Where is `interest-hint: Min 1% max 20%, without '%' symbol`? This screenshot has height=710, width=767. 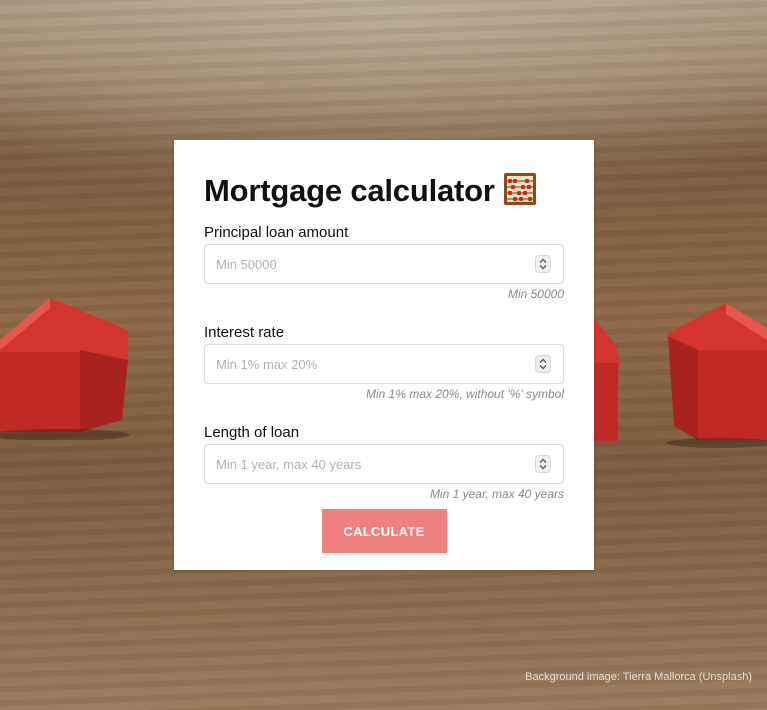 interest-hint: Min 1% max 20%, without '%' symbol is located at coordinates (465, 394).